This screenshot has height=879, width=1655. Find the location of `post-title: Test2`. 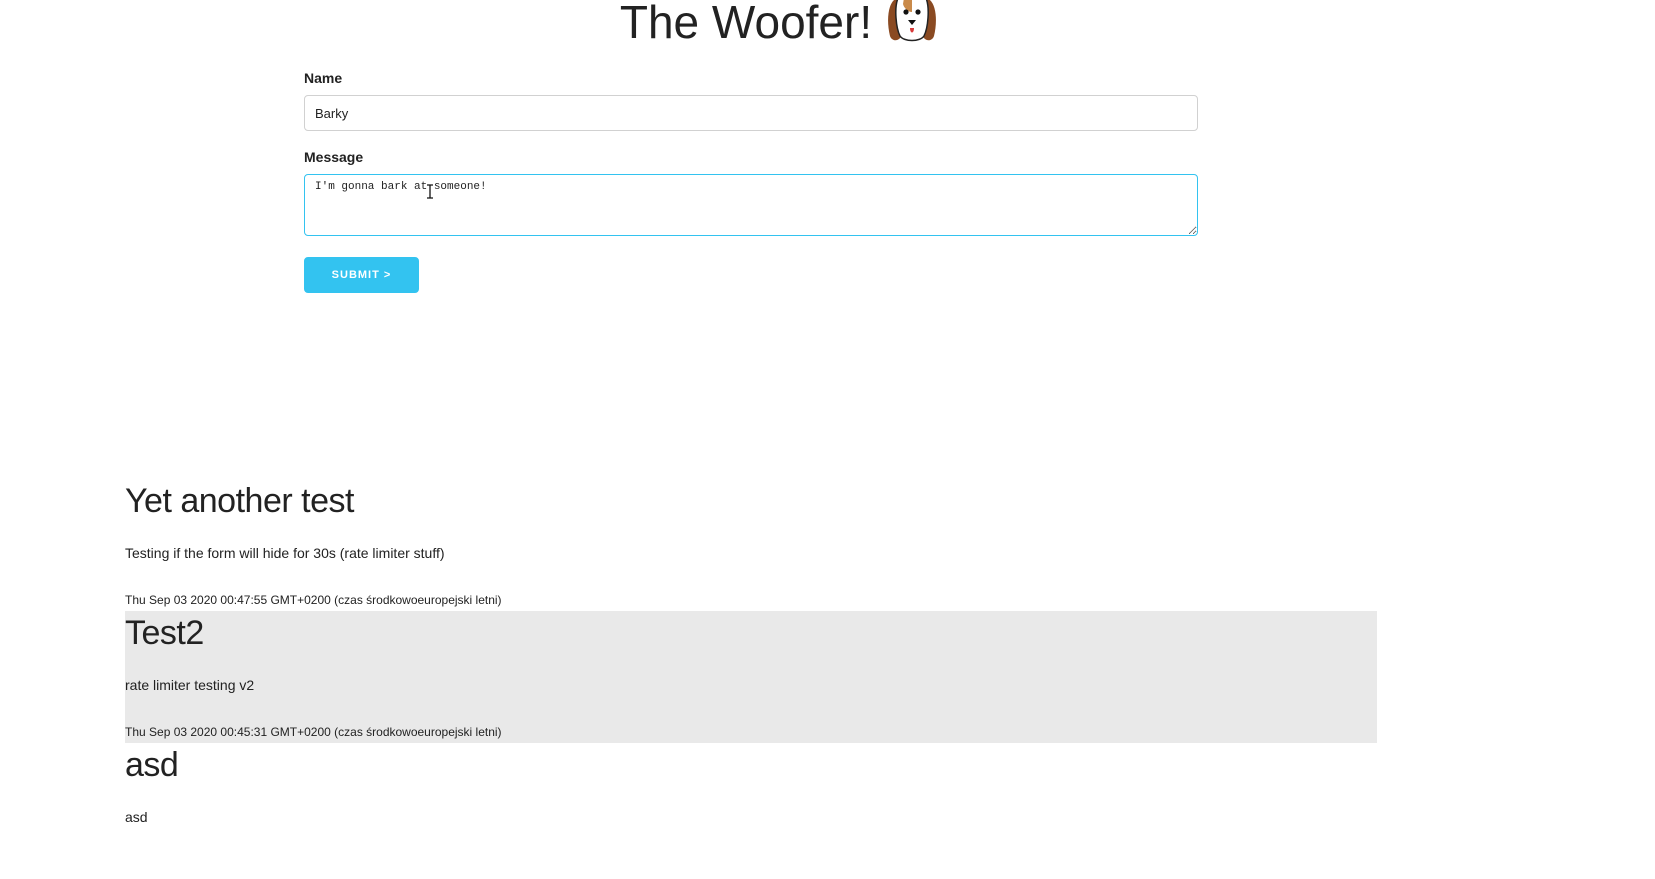

post-title: Test2 is located at coordinates (164, 633).